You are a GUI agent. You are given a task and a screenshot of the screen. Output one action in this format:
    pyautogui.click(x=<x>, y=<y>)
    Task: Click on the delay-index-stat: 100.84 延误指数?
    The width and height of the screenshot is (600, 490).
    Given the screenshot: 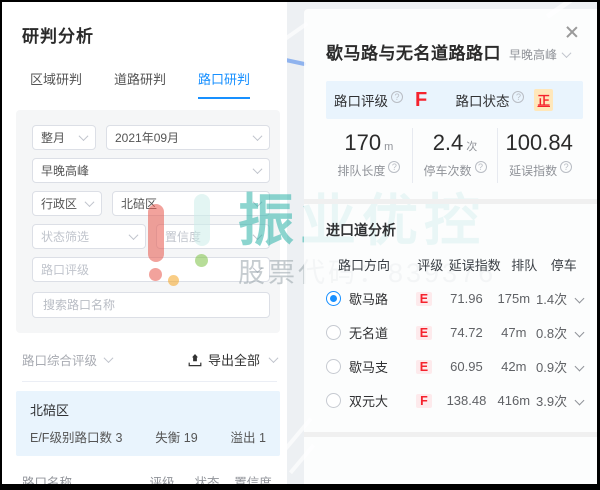 What is the action you would take?
    pyautogui.click(x=540, y=155)
    